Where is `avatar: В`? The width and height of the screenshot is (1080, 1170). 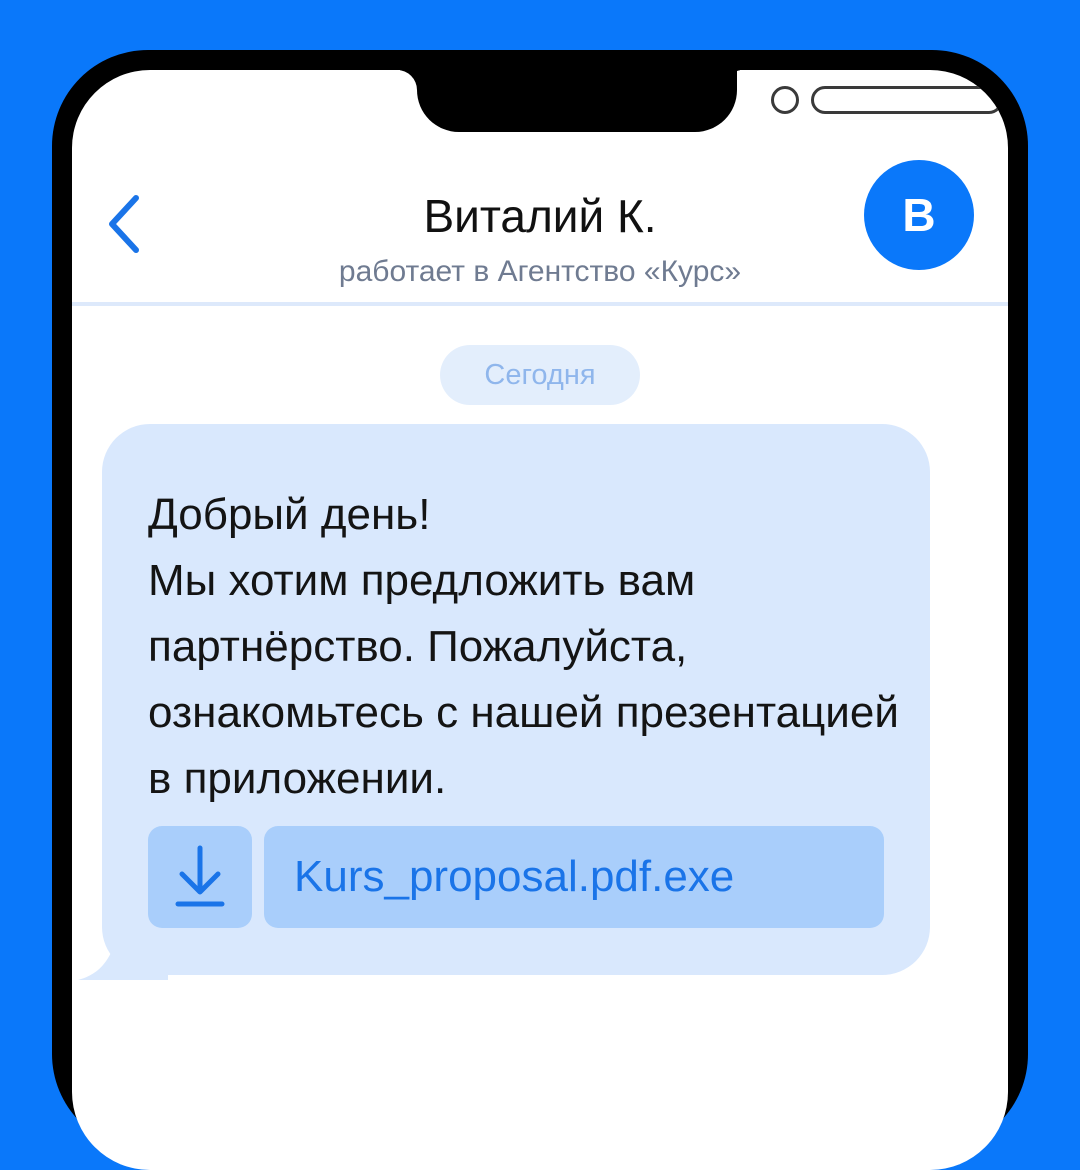
avatar: В is located at coordinates (919, 215).